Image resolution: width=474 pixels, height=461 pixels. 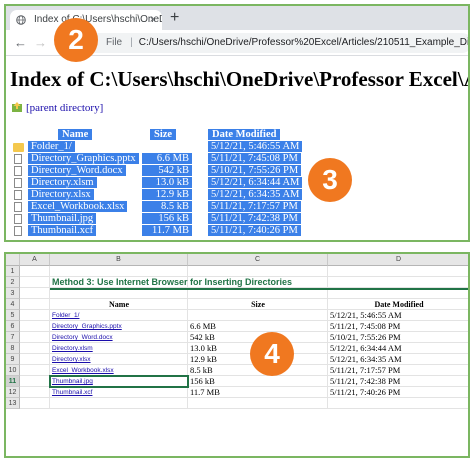 What do you see at coordinates (167, 158) in the screenshot?
I see `file-size: 6.6 MB` at bounding box center [167, 158].